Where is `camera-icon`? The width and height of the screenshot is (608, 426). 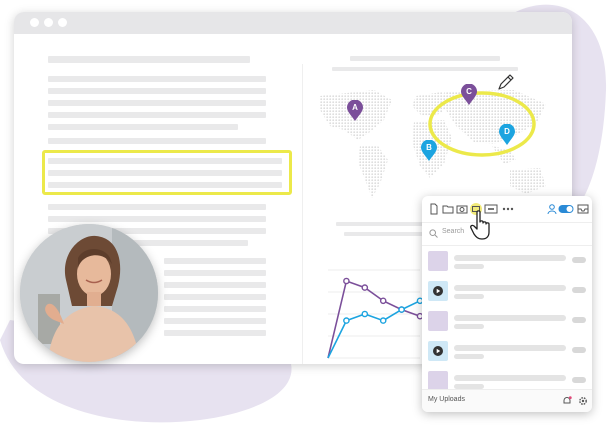 camera-icon is located at coordinates (462, 209).